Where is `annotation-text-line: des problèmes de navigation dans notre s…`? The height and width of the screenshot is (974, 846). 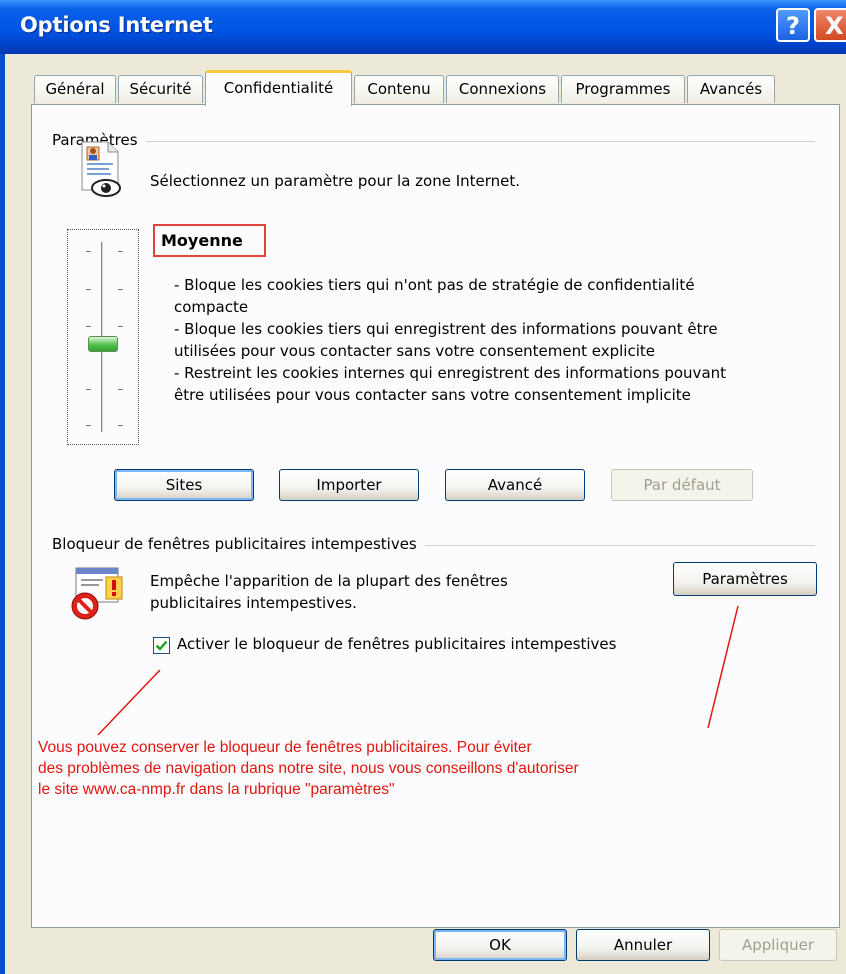 annotation-text-line: des problèmes de navigation dans notre s… is located at coordinates (308, 768).